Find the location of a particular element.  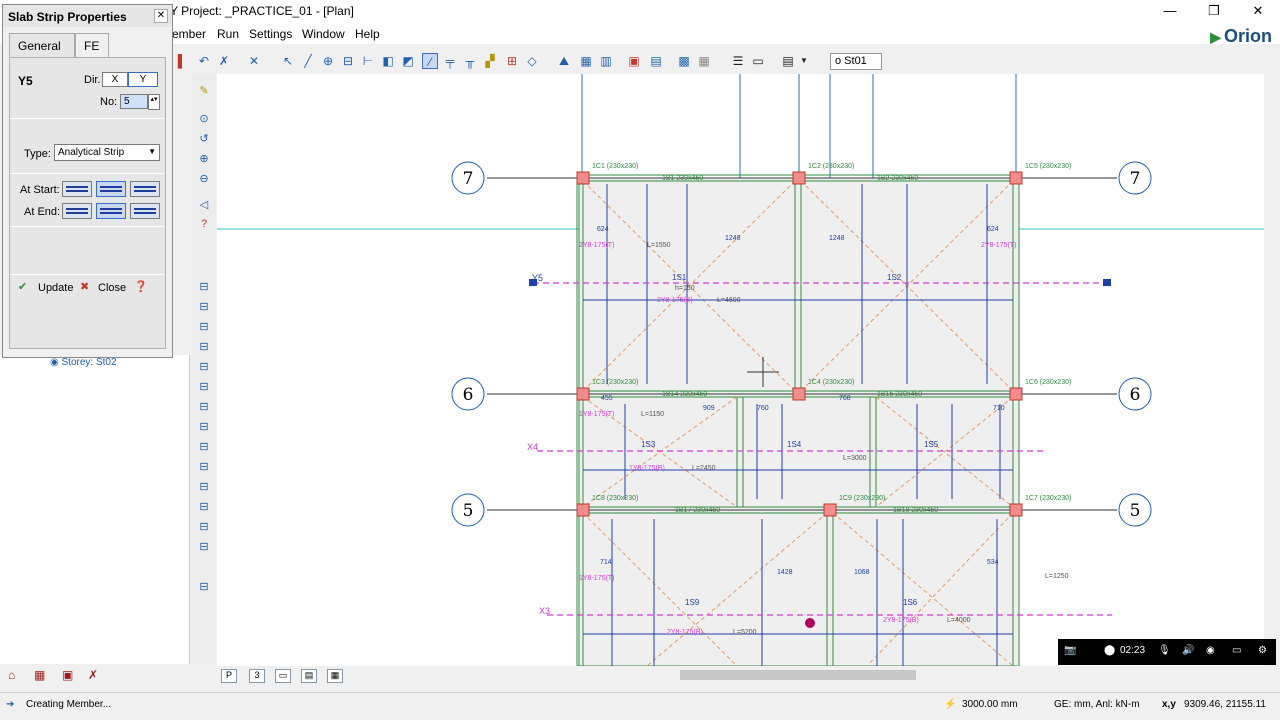

options-dropdown-icon: ▼ is located at coordinates (804, 61).